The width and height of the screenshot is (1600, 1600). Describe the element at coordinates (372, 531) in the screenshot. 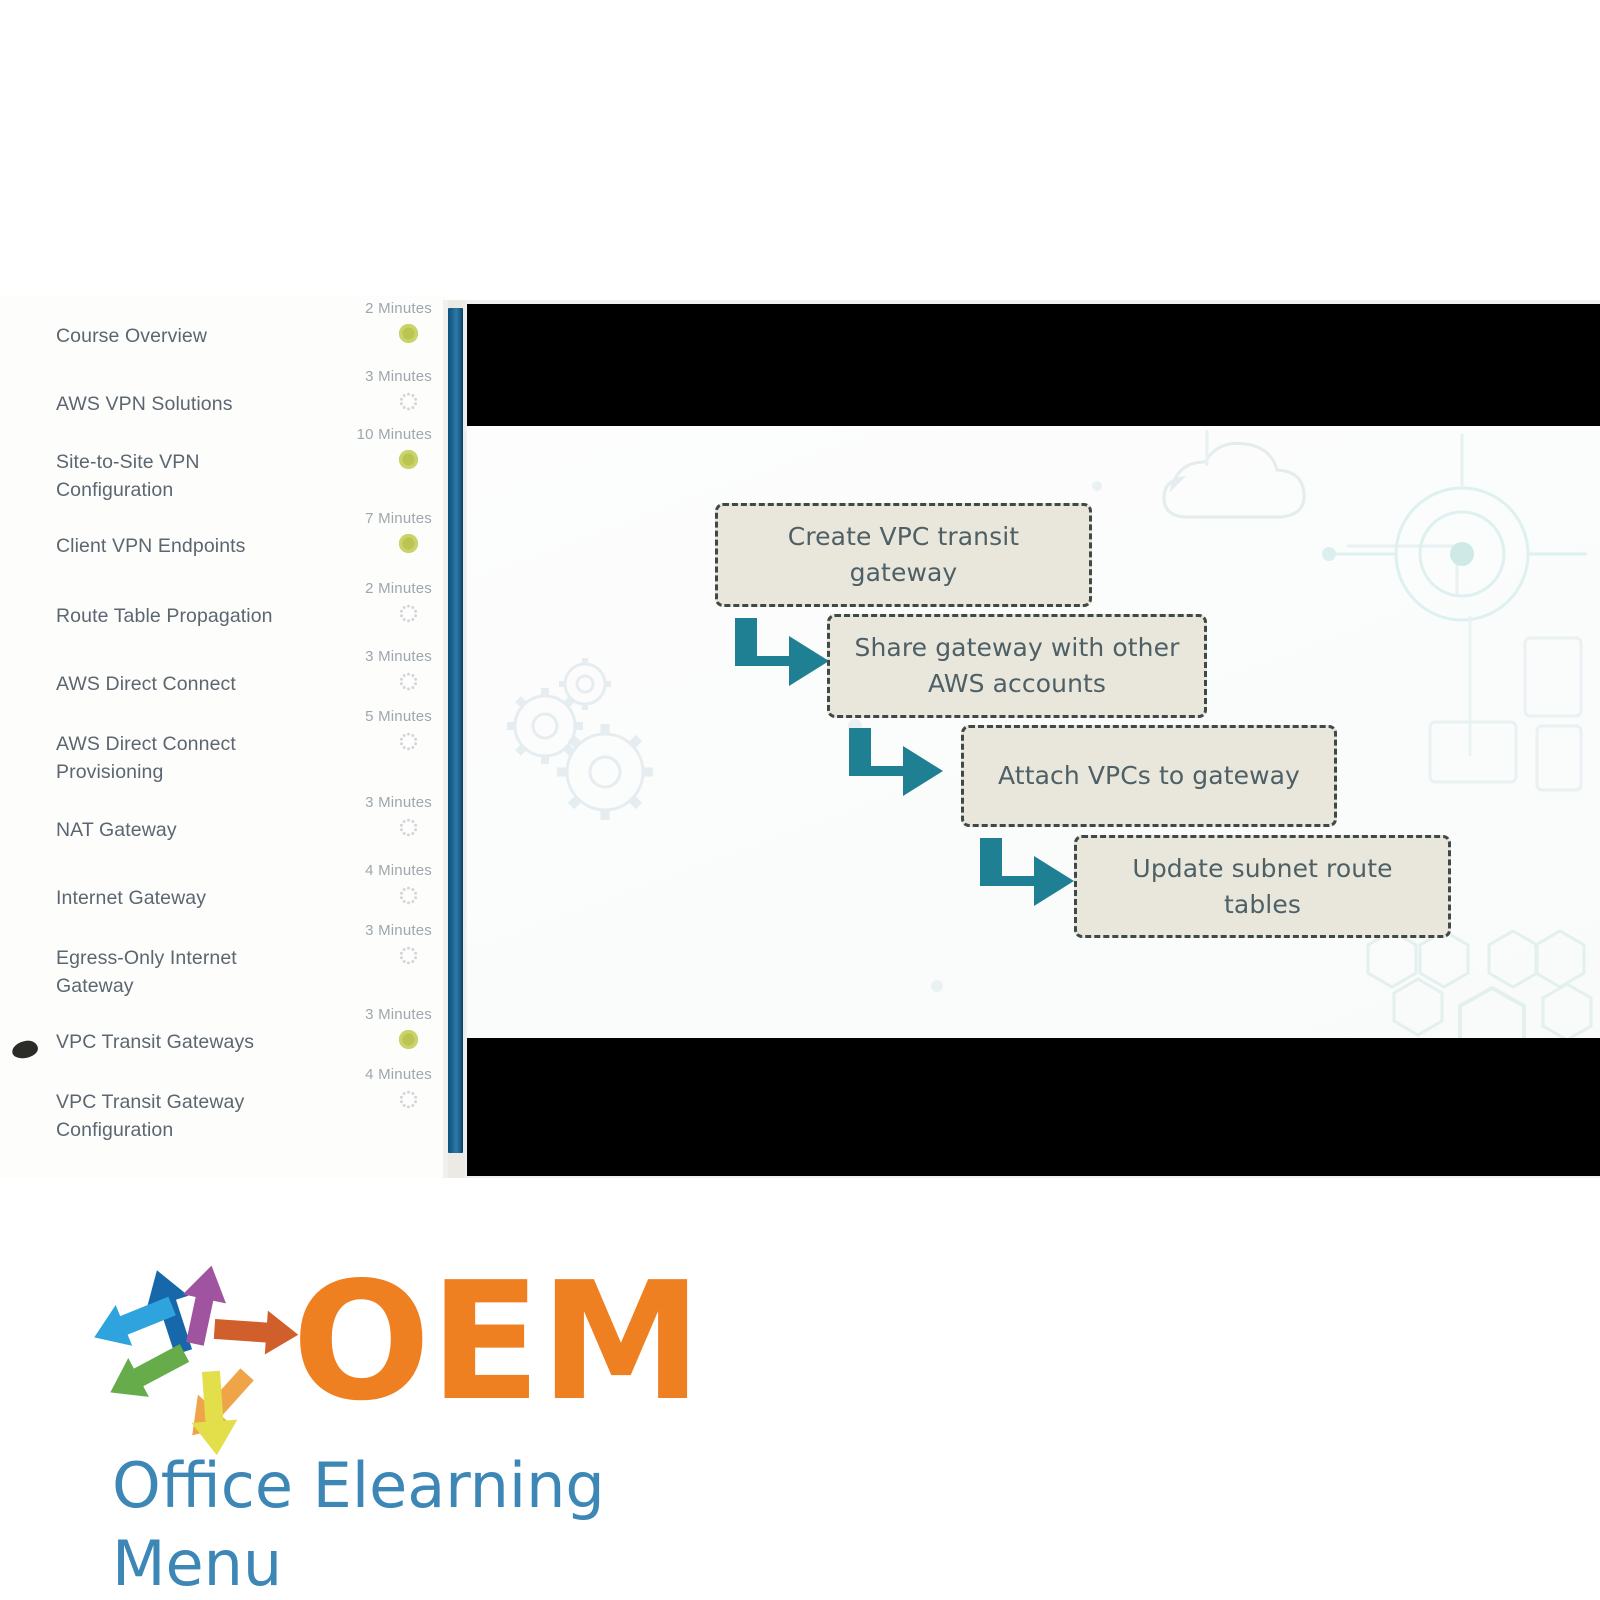

I see `outline-item-meta: 7 Minutes` at that location.